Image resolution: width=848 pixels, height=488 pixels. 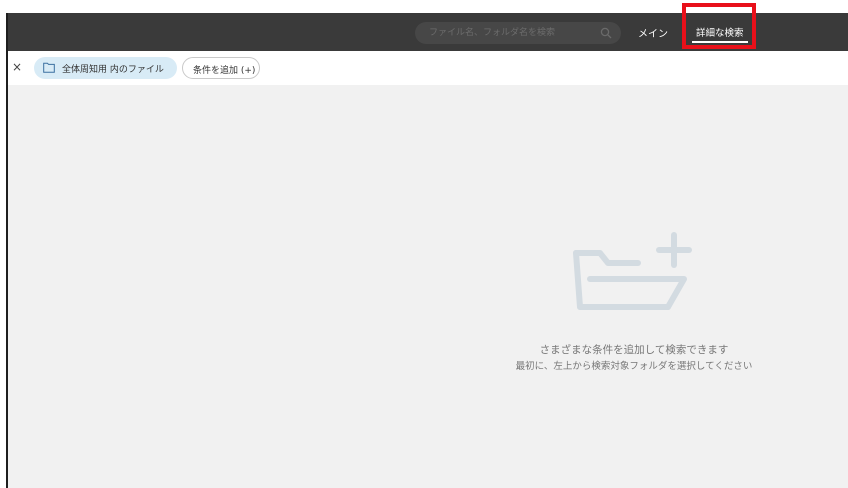 What do you see at coordinates (632, 271) in the screenshot?
I see `folder-plus-icon` at bounding box center [632, 271].